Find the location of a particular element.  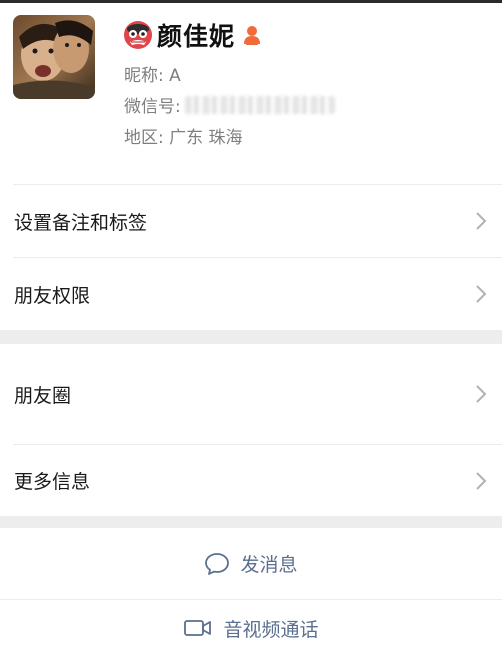

menu-item-label: 设置备注和标签 is located at coordinates (81, 222).